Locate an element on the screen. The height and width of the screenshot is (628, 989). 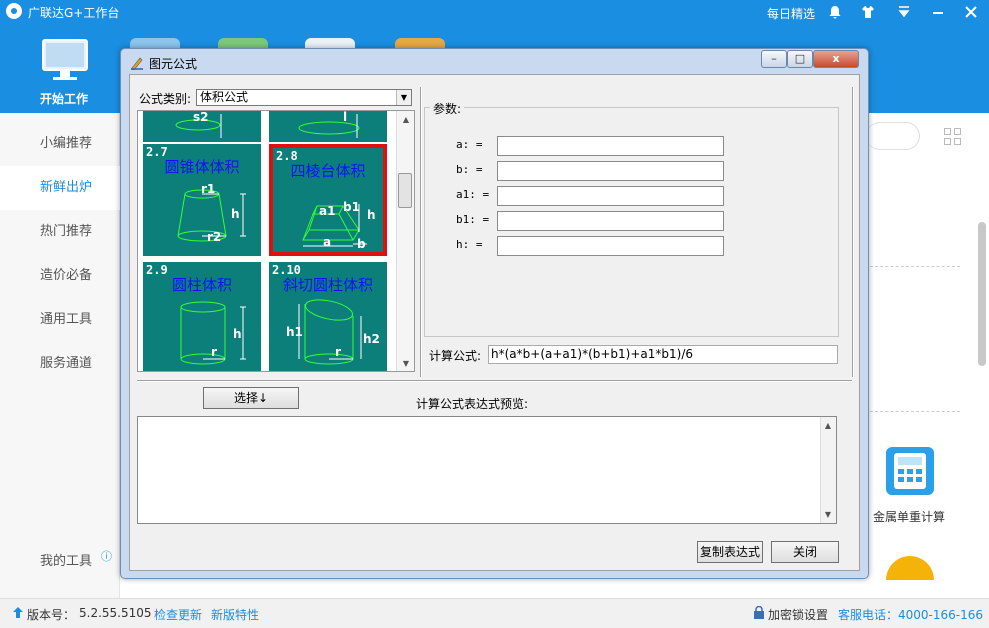
tile-label: r2 is located at coordinates (214, 237).